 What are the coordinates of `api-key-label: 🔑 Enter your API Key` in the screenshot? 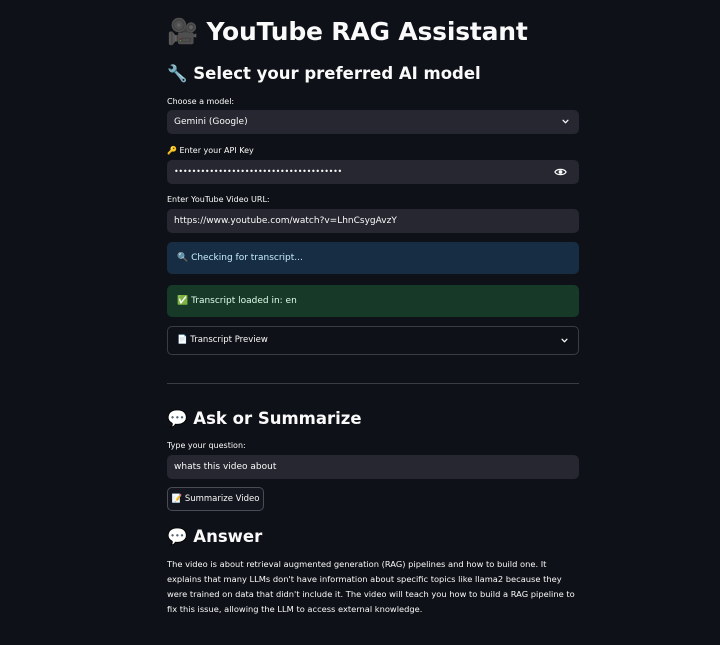 It's located at (210, 150).